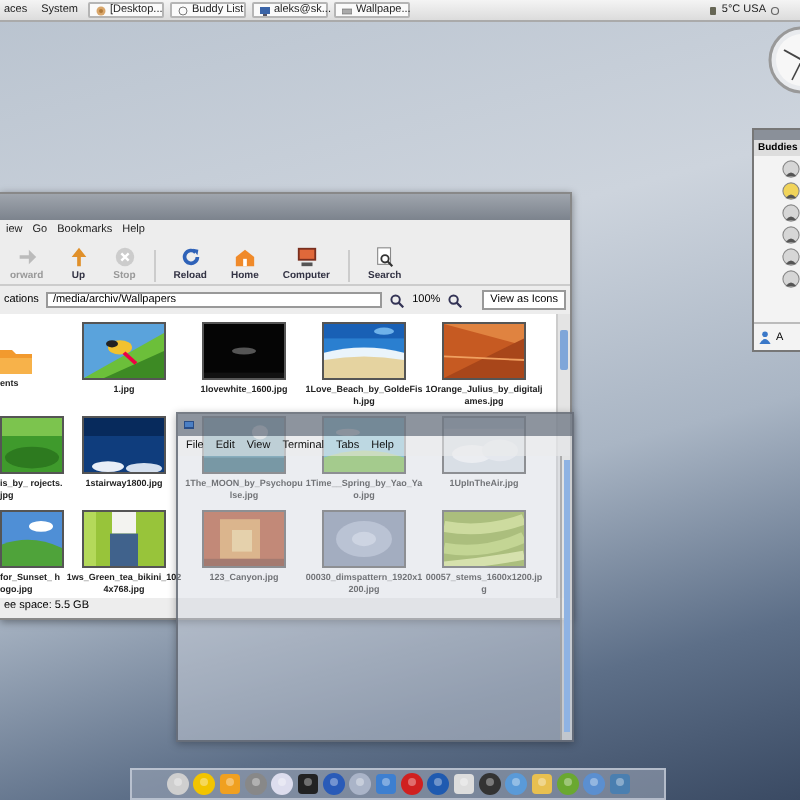 The width and height of the screenshot is (800, 800). What do you see at coordinates (397, 300) in the screenshot?
I see `zoom-out-icon` at bounding box center [397, 300].